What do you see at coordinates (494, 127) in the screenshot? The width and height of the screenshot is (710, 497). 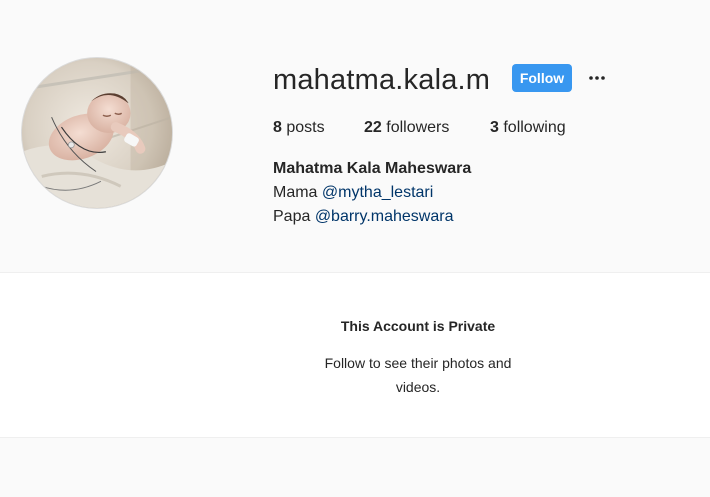 I see `following-count: 3` at bounding box center [494, 127].